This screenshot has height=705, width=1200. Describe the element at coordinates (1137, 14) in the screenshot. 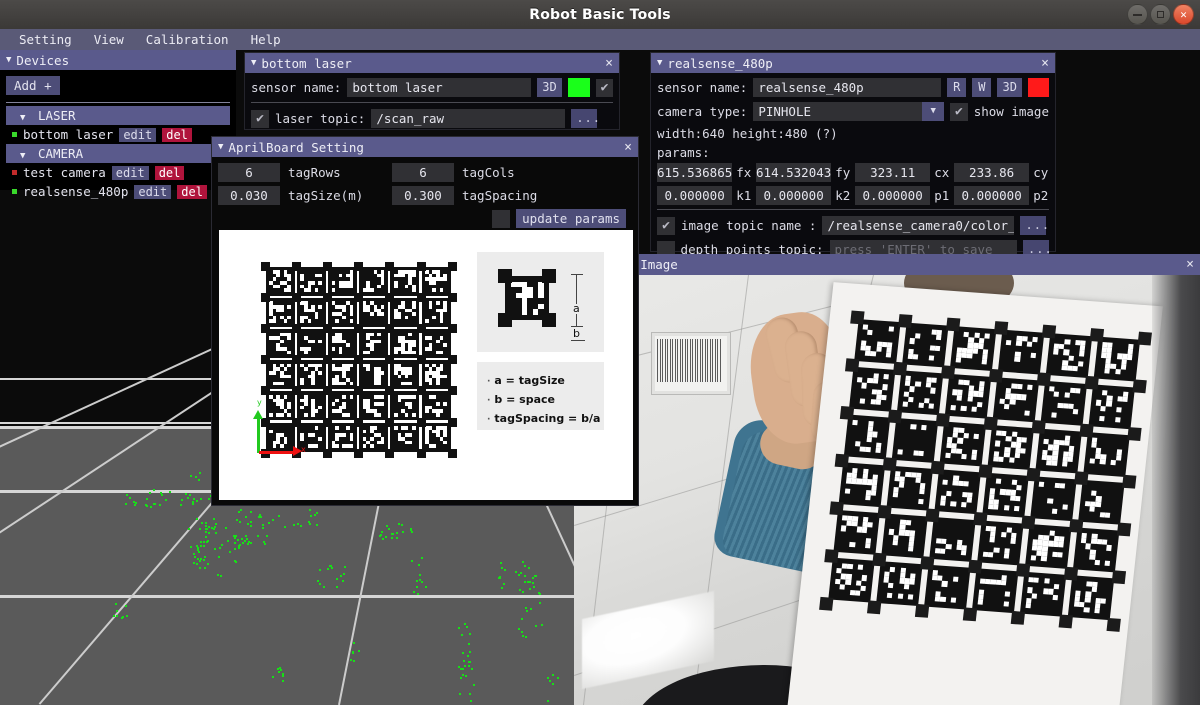

I see `minimize-icon` at that location.